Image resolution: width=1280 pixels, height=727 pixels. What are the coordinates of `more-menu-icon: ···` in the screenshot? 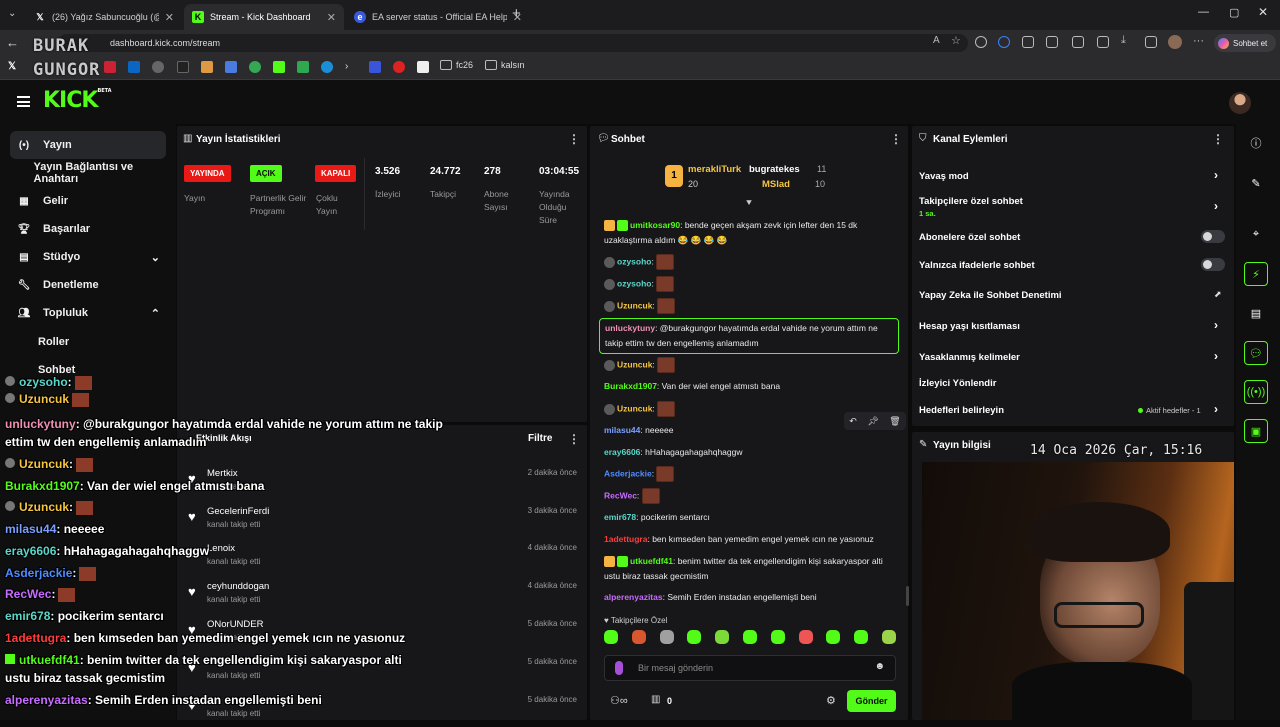 It's located at (1198, 41).